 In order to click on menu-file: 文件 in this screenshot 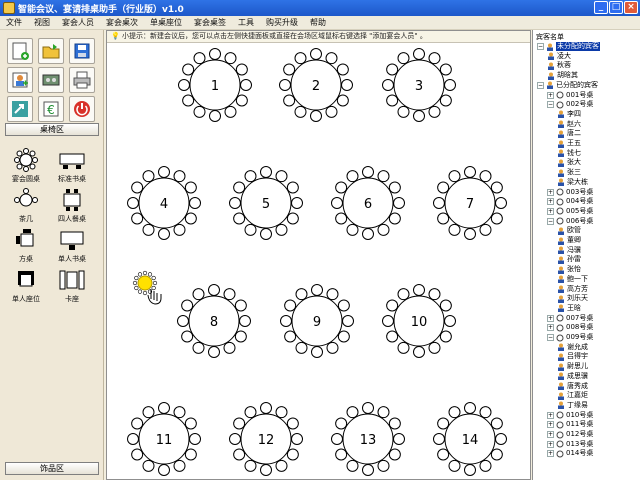, I will do `click(14, 22)`.